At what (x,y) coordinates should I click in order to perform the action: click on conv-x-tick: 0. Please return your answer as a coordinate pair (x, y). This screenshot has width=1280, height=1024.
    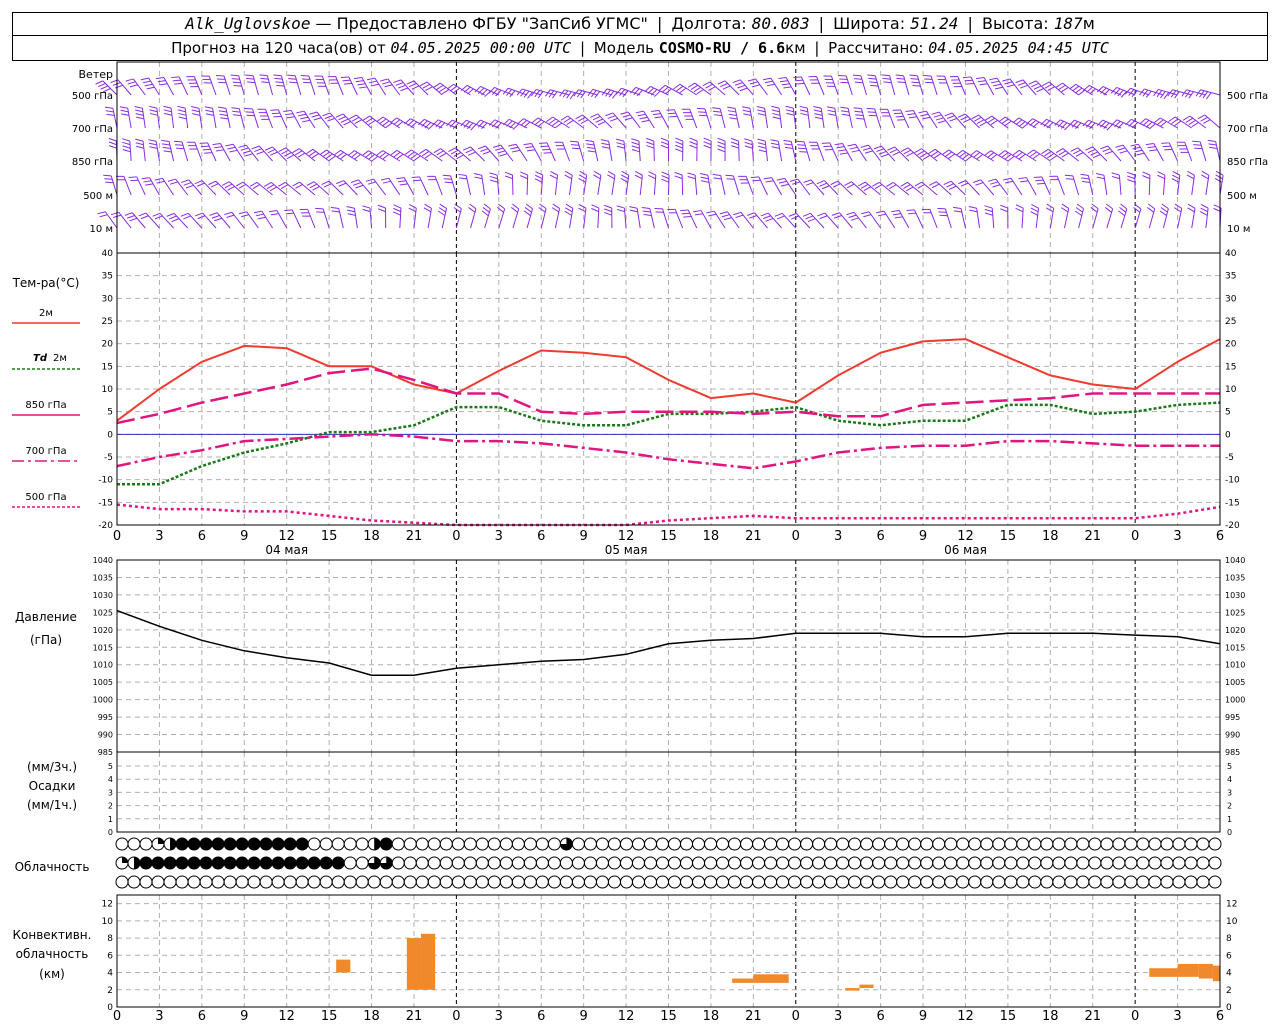
    Looking at the image, I should click on (1135, 1016).